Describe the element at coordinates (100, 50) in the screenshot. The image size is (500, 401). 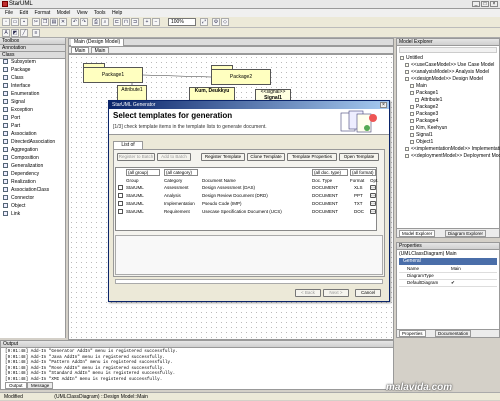
I see `tab-main-2: Main` at that location.